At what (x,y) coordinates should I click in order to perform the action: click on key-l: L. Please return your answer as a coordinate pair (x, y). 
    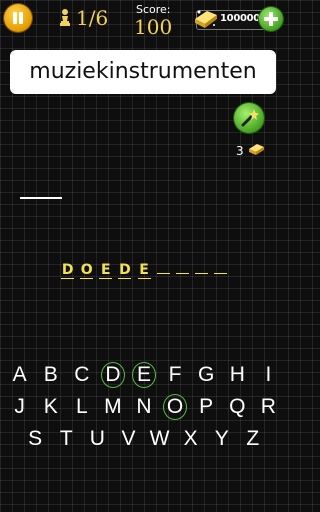
    Looking at the image, I should click on (82, 407).